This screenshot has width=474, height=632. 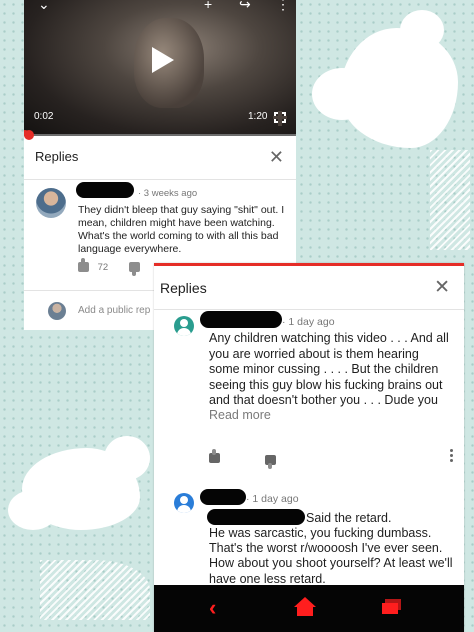 I want to click on video-player: ⌄ + ↪ ⋮ 0:02 1:20, so click(x=160, y=70).